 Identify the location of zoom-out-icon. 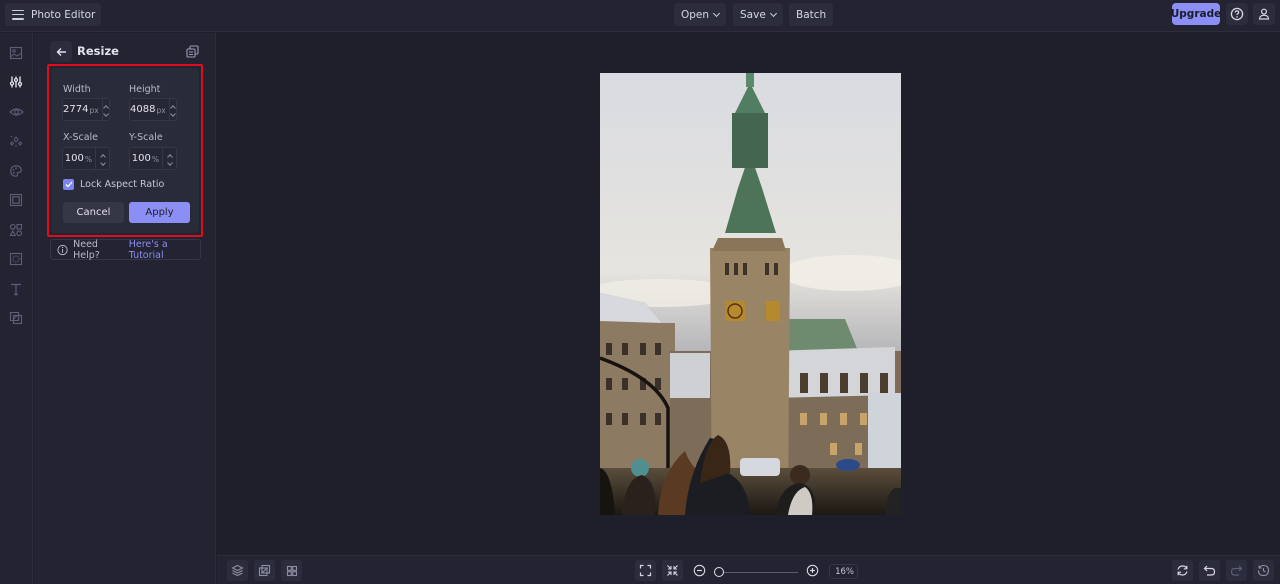
(699, 570).